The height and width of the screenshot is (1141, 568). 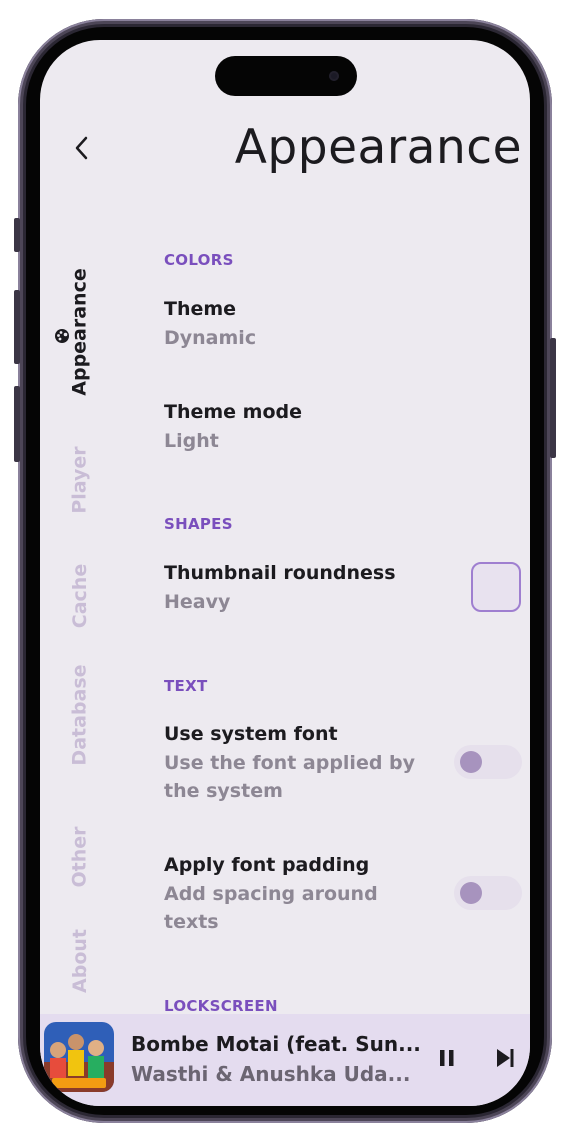 What do you see at coordinates (186, 686) in the screenshot?
I see `section-header-text: TEXT` at bounding box center [186, 686].